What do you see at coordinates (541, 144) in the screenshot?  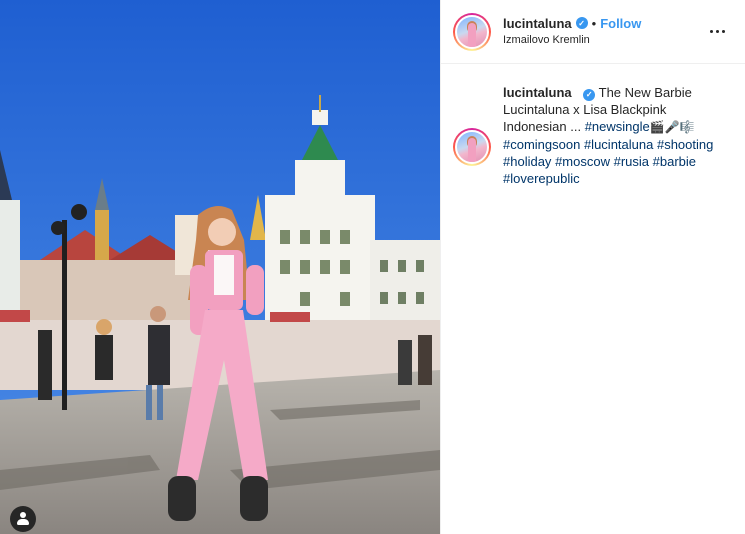 I see `hashtag-link: #comingsoon` at bounding box center [541, 144].